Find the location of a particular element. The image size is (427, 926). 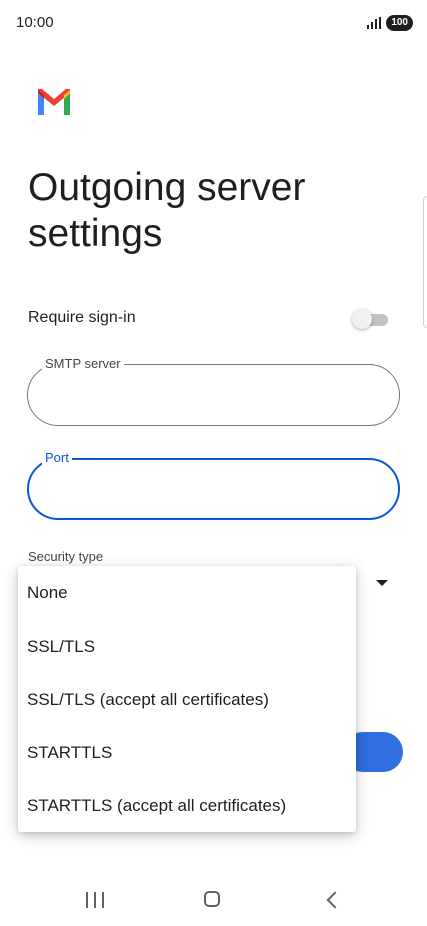

port-field: Port is located at coordinates (213, 485).